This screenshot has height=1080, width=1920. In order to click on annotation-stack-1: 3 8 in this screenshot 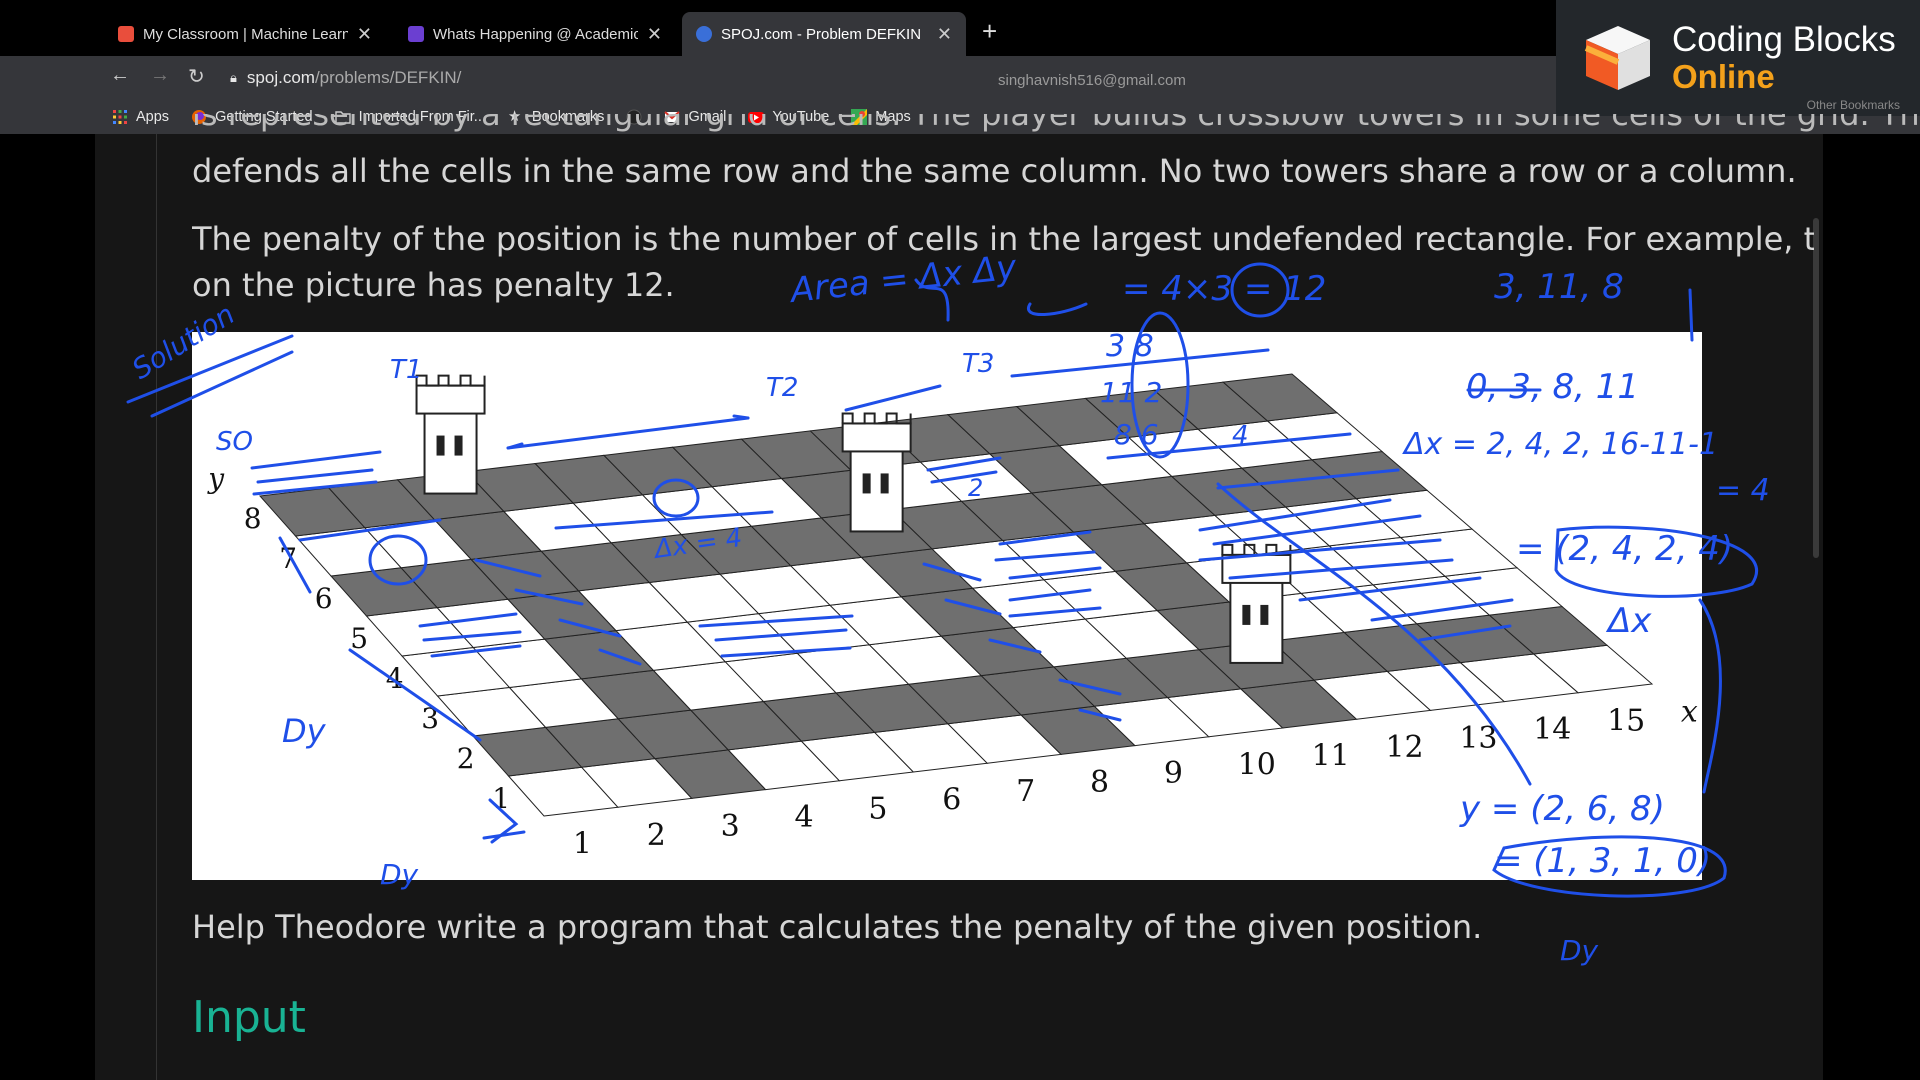, I will do `click(1130, 346)`.